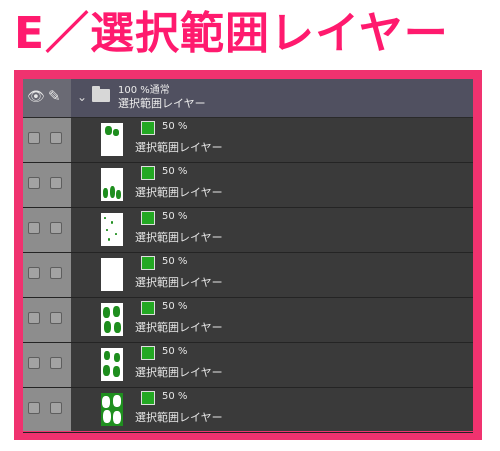  I want to click on folder-blend-mode: 100 %通常, so click(144, 90).